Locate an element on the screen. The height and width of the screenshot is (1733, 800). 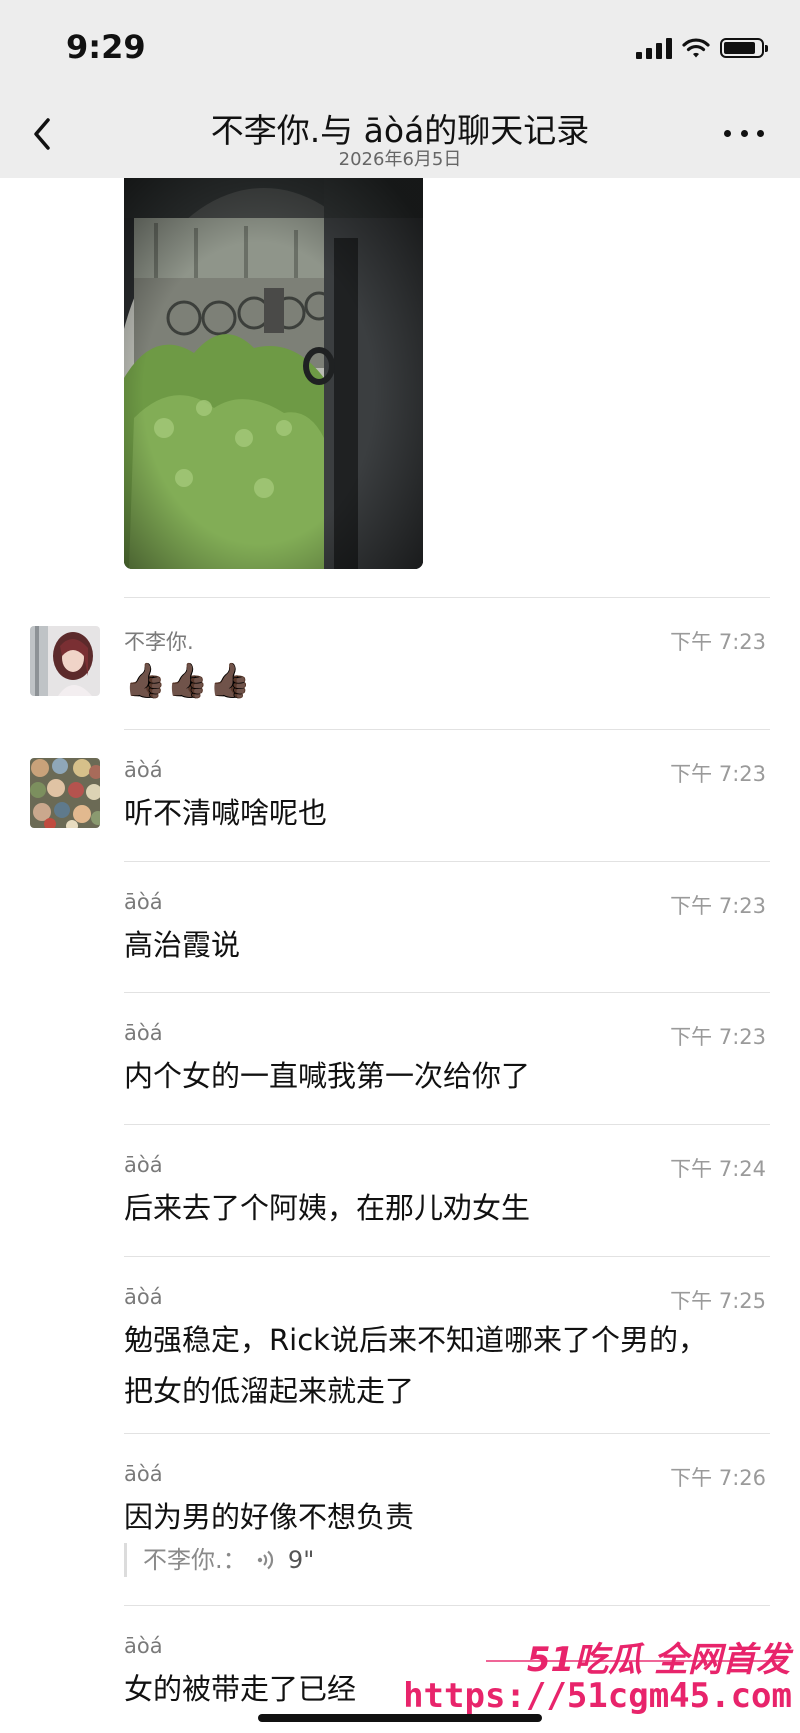
message-text: 高治霞说 is located at coordinates (182, 945).